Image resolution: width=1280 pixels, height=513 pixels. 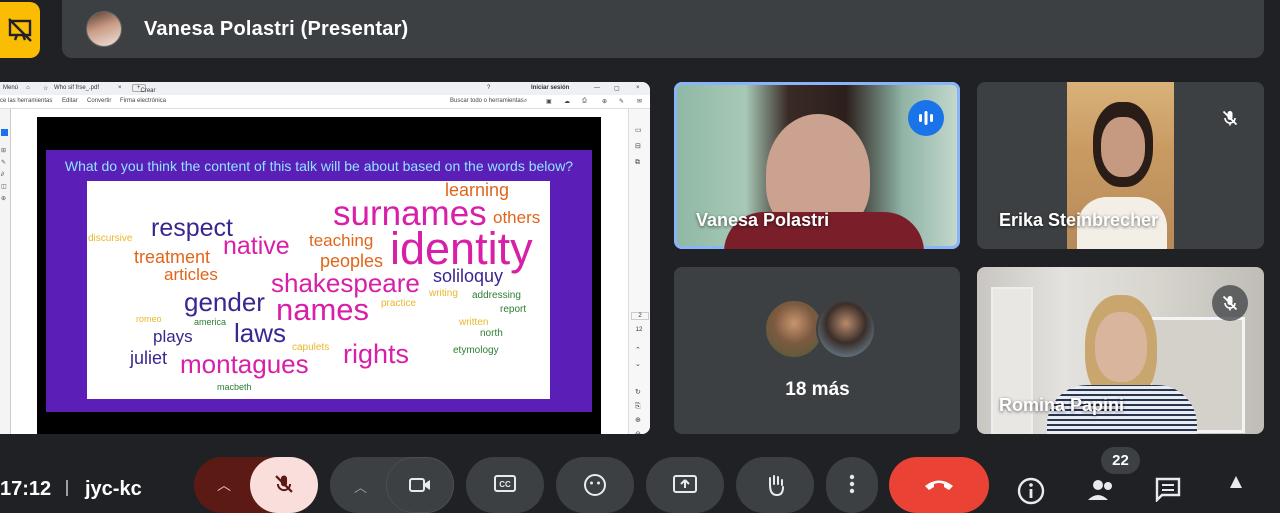 I want to click on print-icon: ⎙, so click(x=584, y=101).